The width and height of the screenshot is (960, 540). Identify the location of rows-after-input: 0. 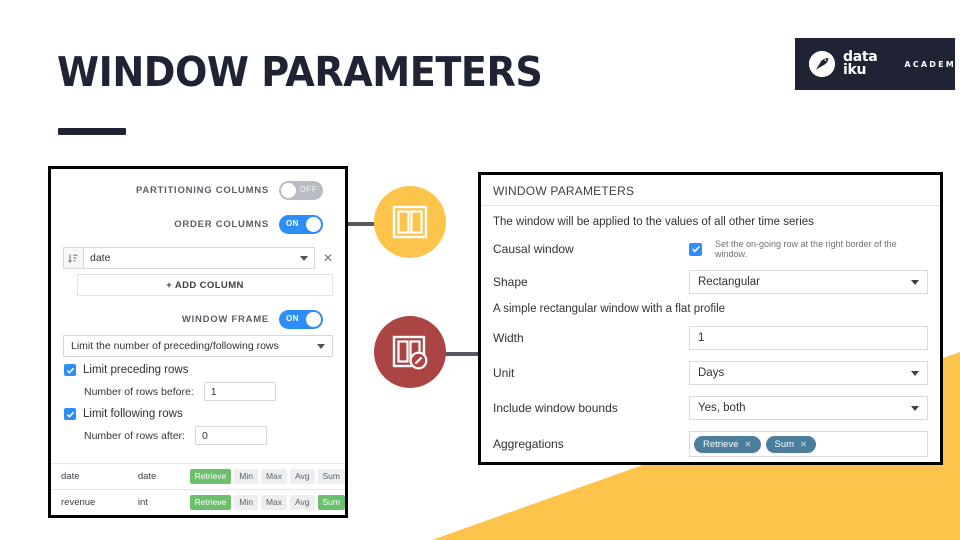
(230, 435).